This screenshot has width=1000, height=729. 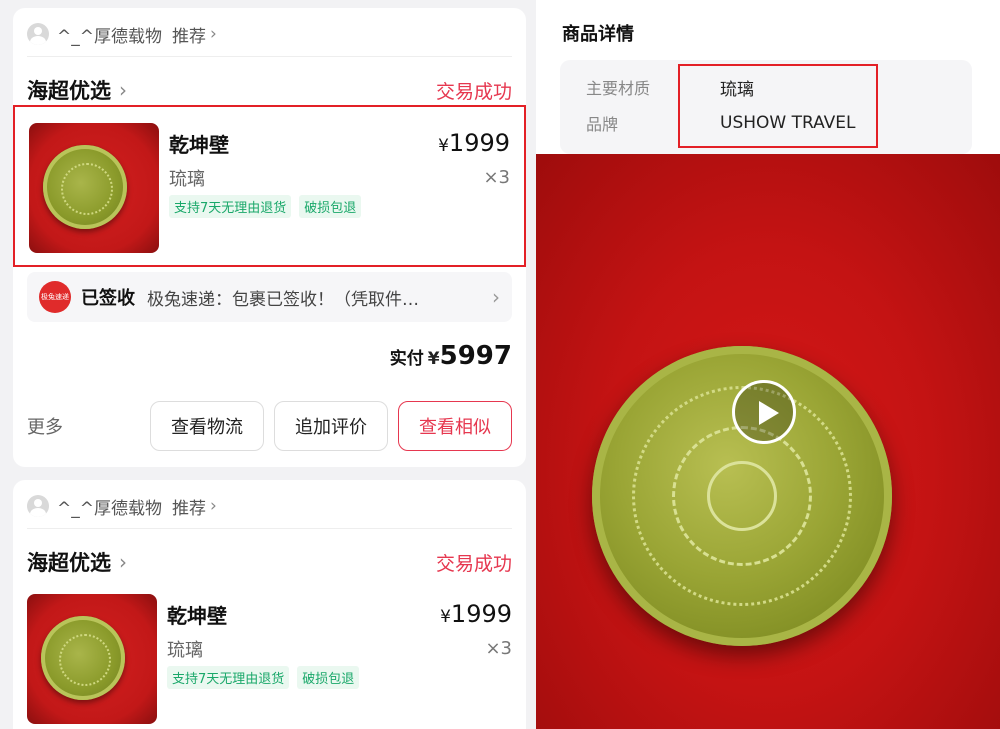 I want to click on product-item-highlighted: 乾坤壁 琉璃 支持7天无理由退货 破损包退 ¥1999 ×3, so click(x=269, y=186).